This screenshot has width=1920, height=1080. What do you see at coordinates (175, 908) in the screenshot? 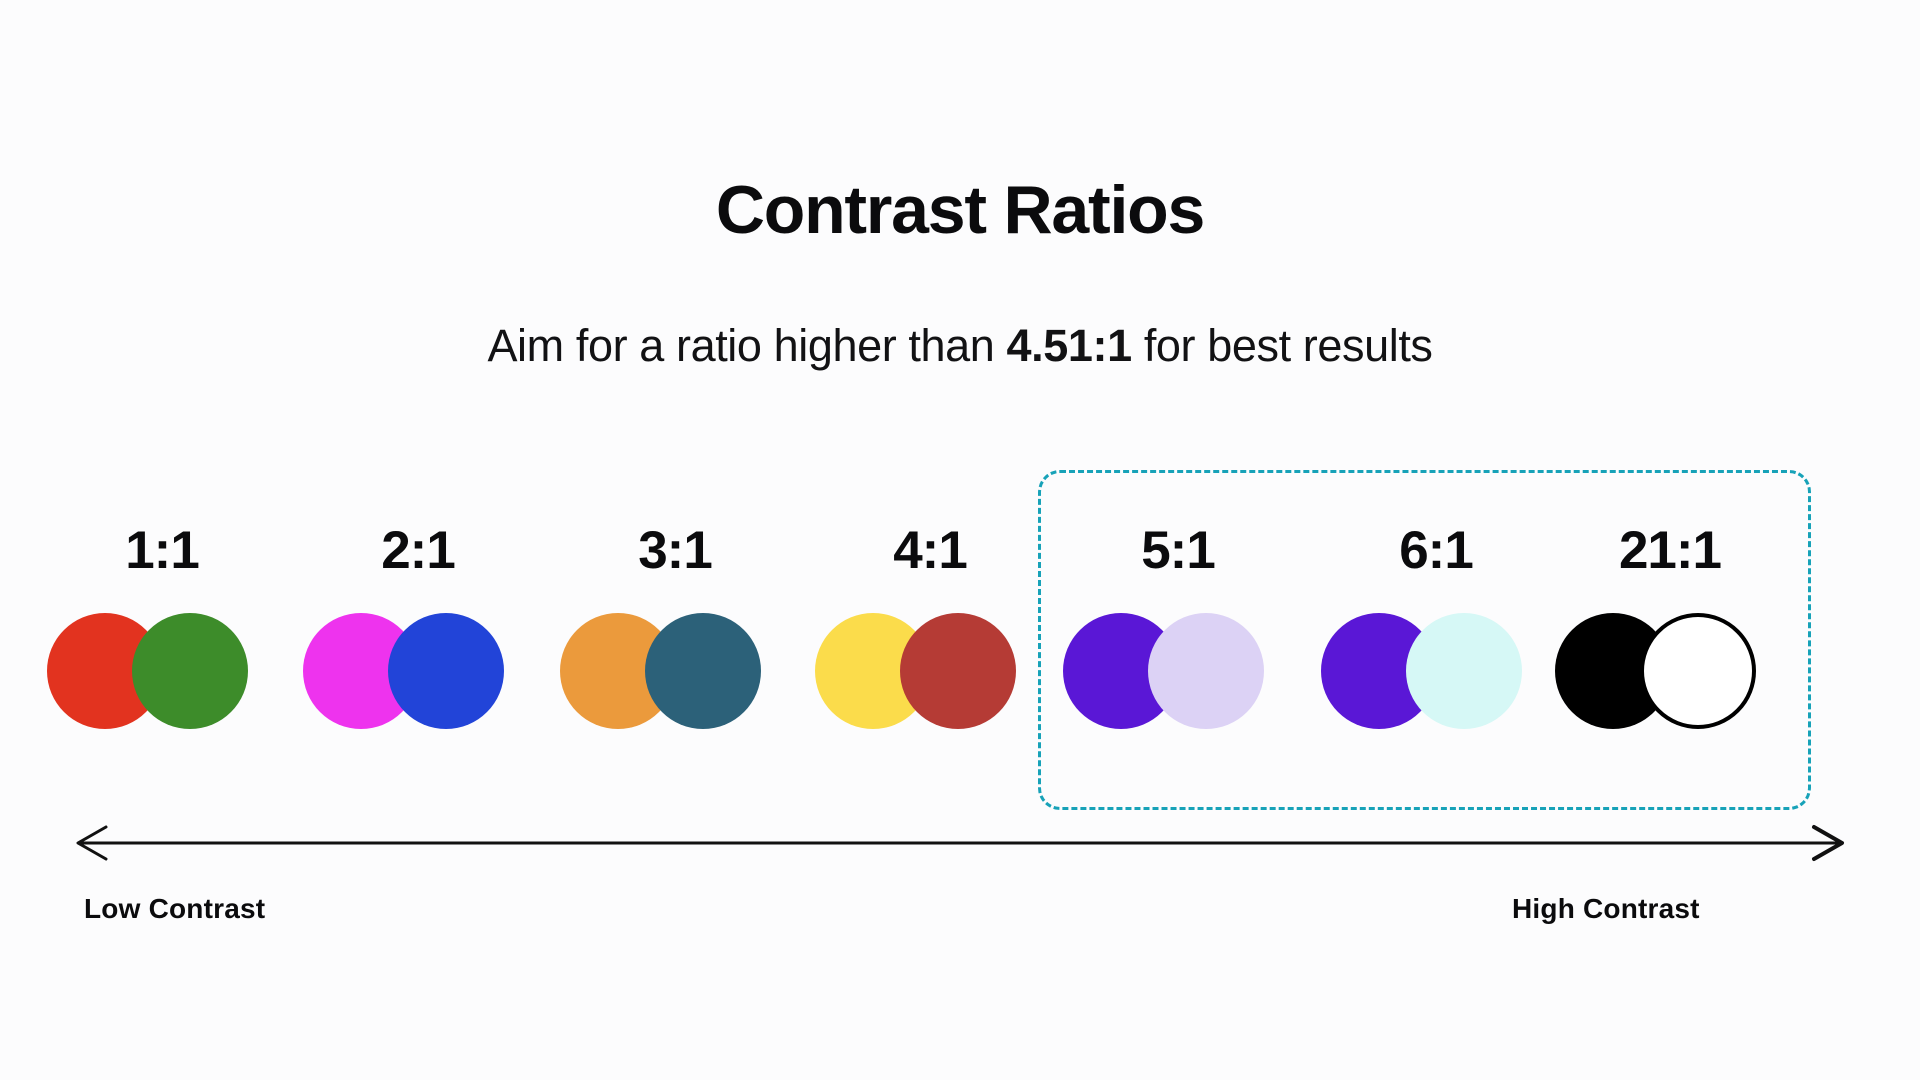
I see `axis-label-low-contrast: Low Contrast` at bounding box center [175, 908].